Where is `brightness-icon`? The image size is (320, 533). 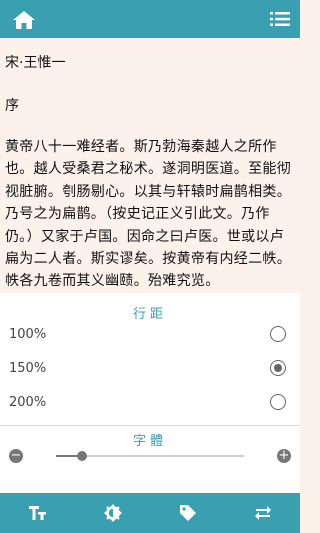
brightness-icon is located at coordinates (113, 513).